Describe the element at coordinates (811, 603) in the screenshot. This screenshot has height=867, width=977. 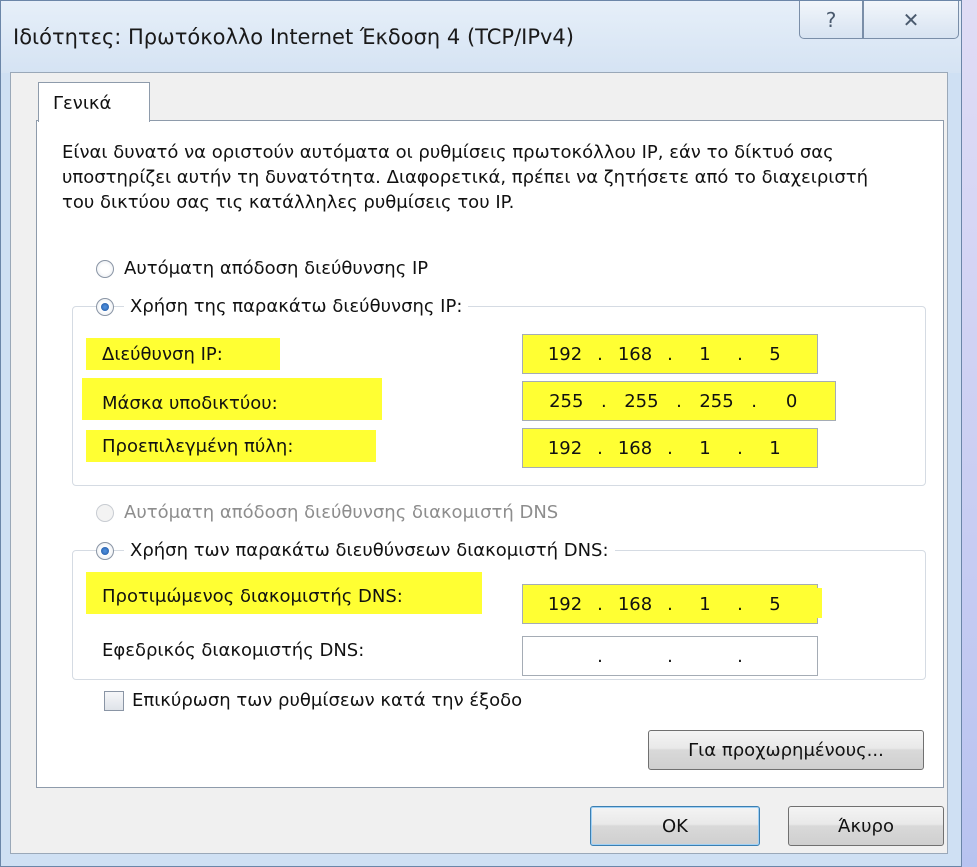
I see `highlight-mark` at that location.